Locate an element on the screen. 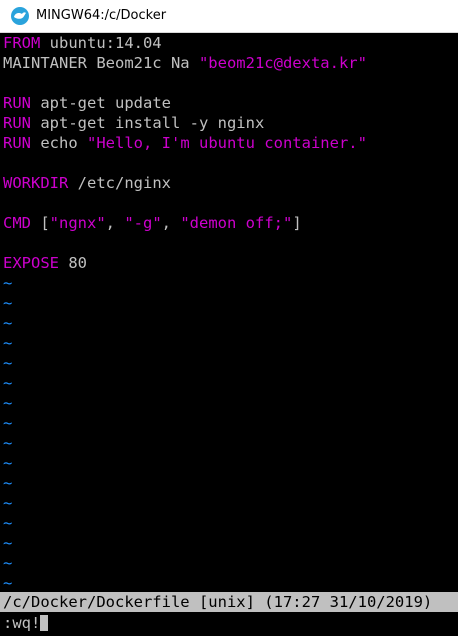  vim-command-line: :wq! is located at coordinates (26, 623).